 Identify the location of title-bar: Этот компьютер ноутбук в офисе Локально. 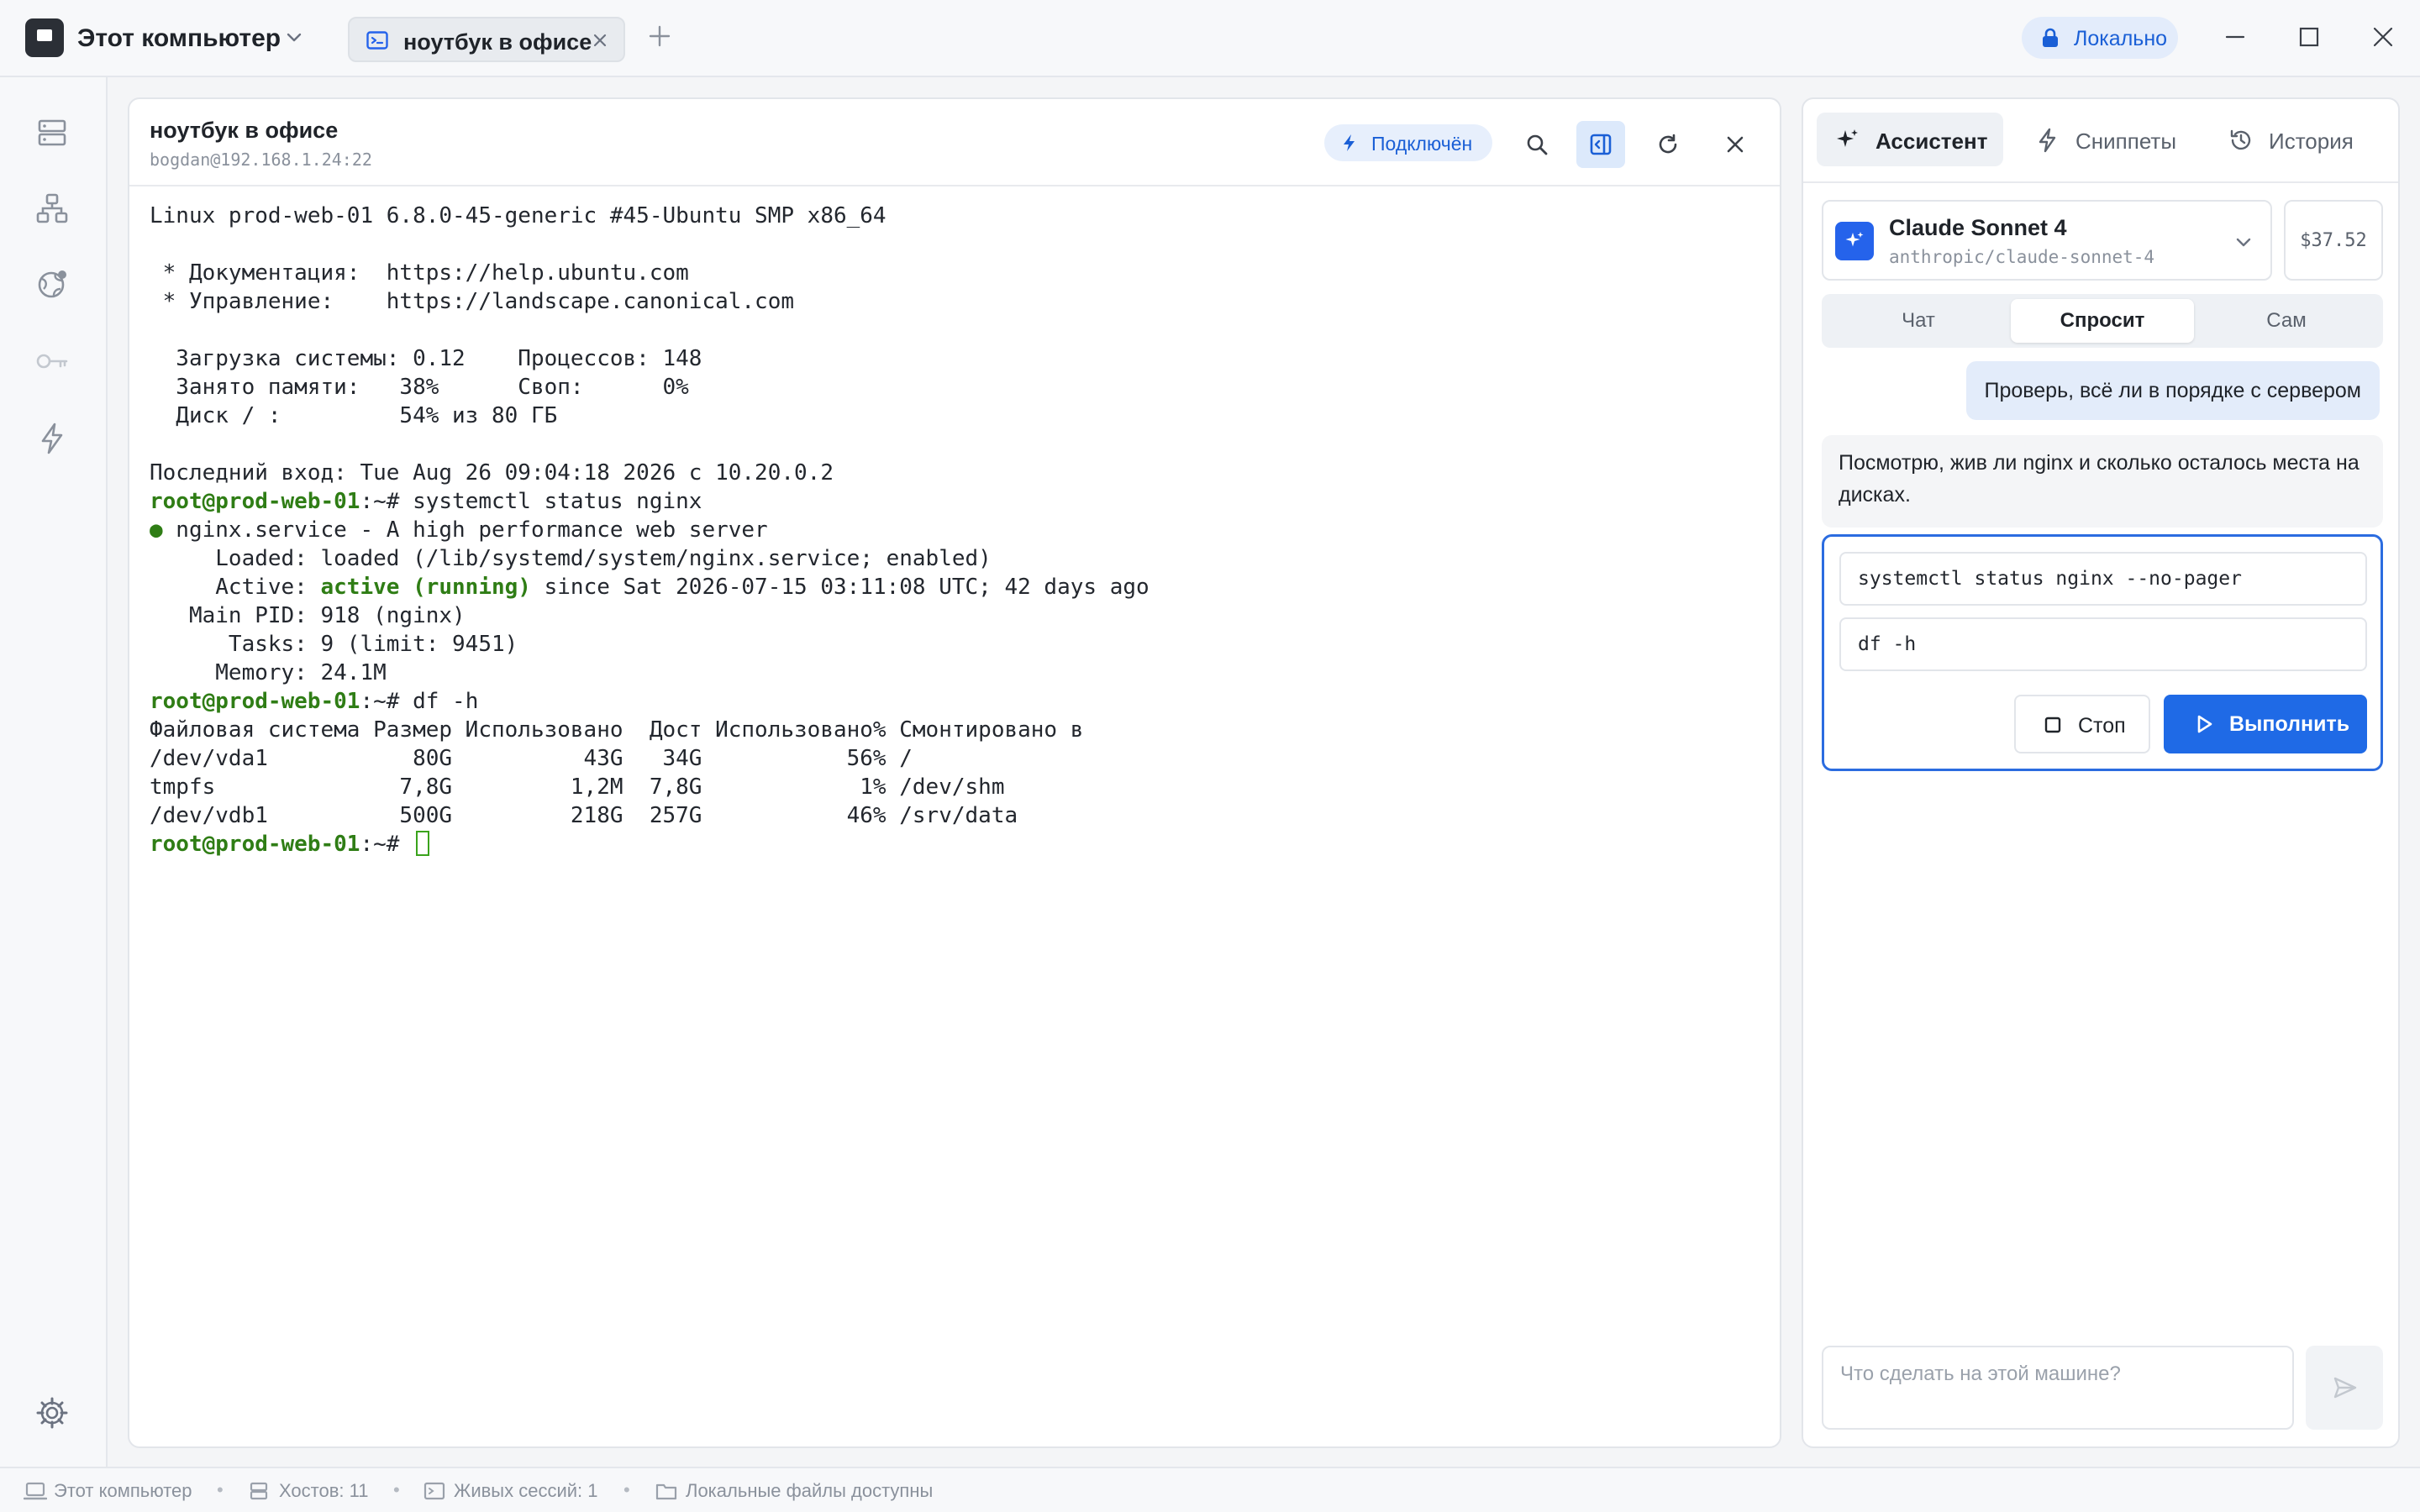
(1210, 38).